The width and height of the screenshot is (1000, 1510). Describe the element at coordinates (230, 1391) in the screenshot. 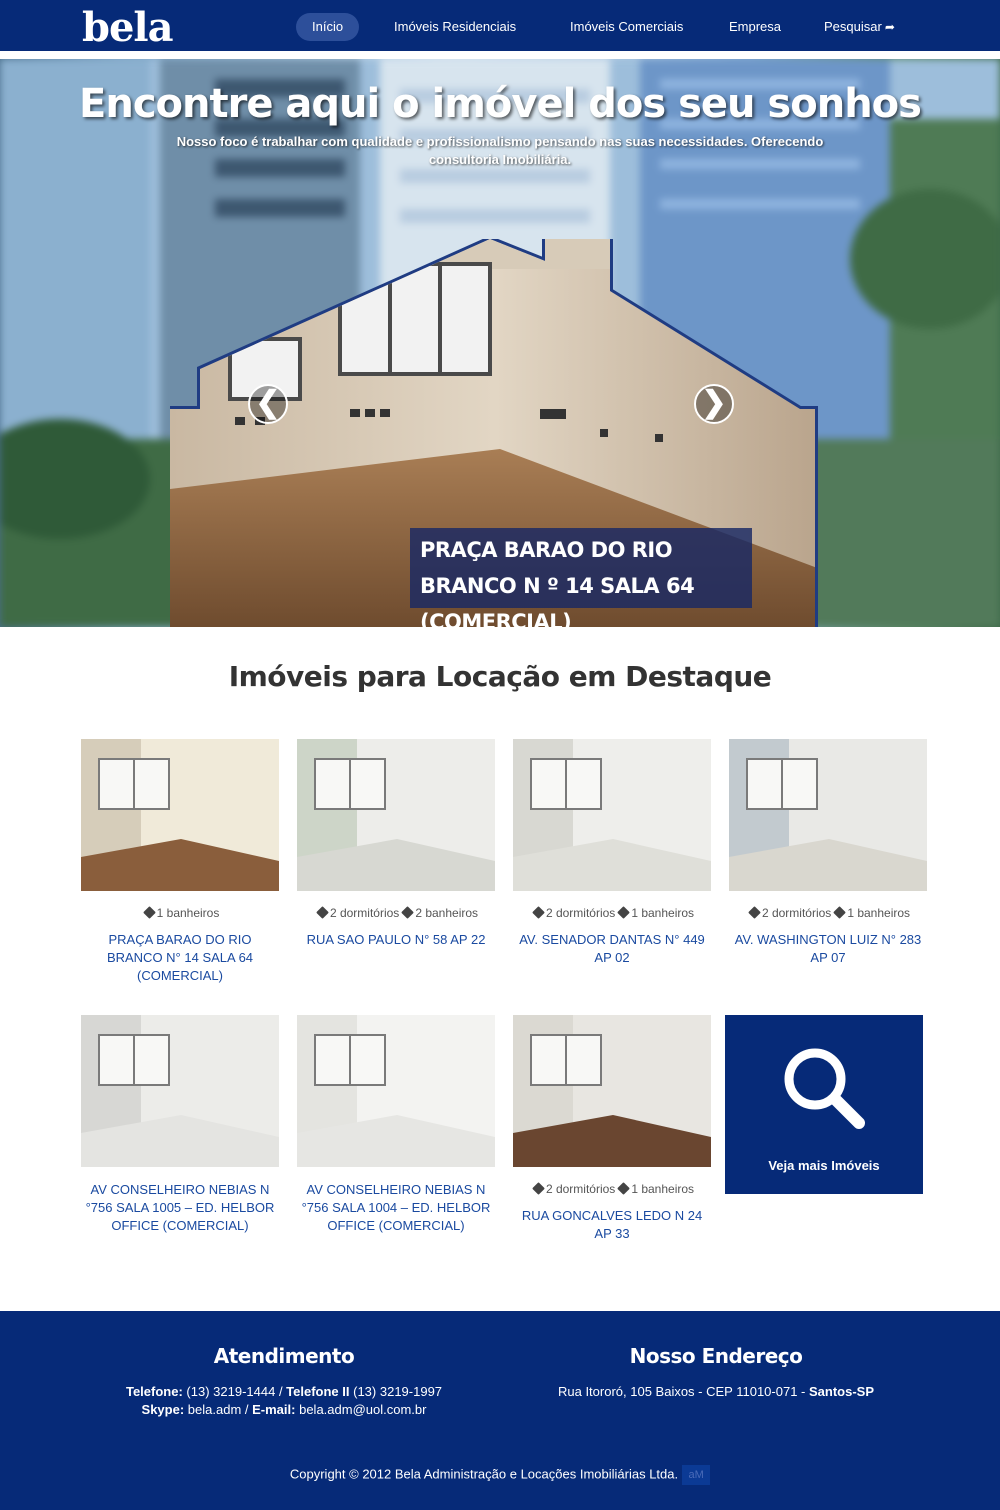

I see `phone-value: (13) 3219-1444` at that location.